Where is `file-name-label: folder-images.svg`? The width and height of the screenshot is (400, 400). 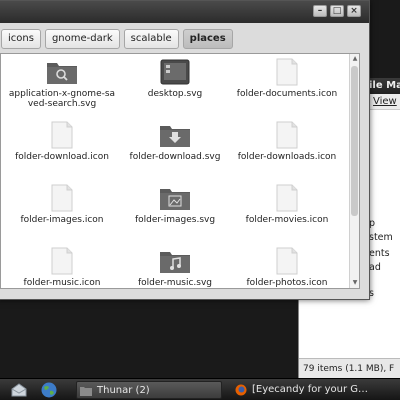
file-name-label: folder-images.svg is located at coordinates (175, 220).